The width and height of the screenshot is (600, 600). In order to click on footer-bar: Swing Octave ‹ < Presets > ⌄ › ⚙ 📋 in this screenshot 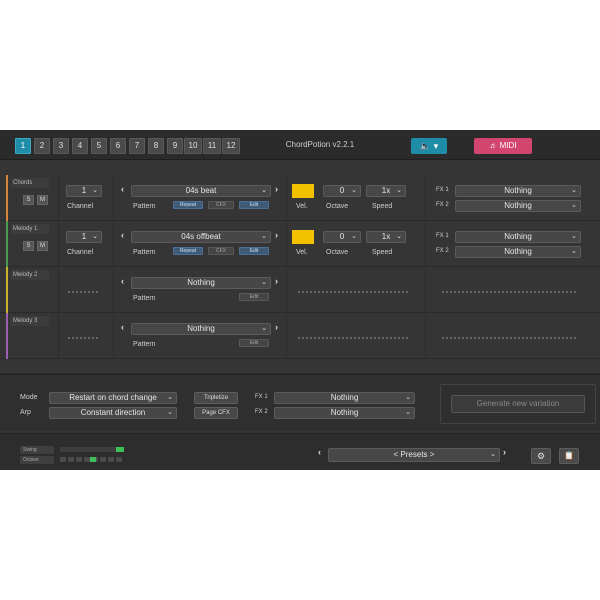, I will do `click(300, 451)`.